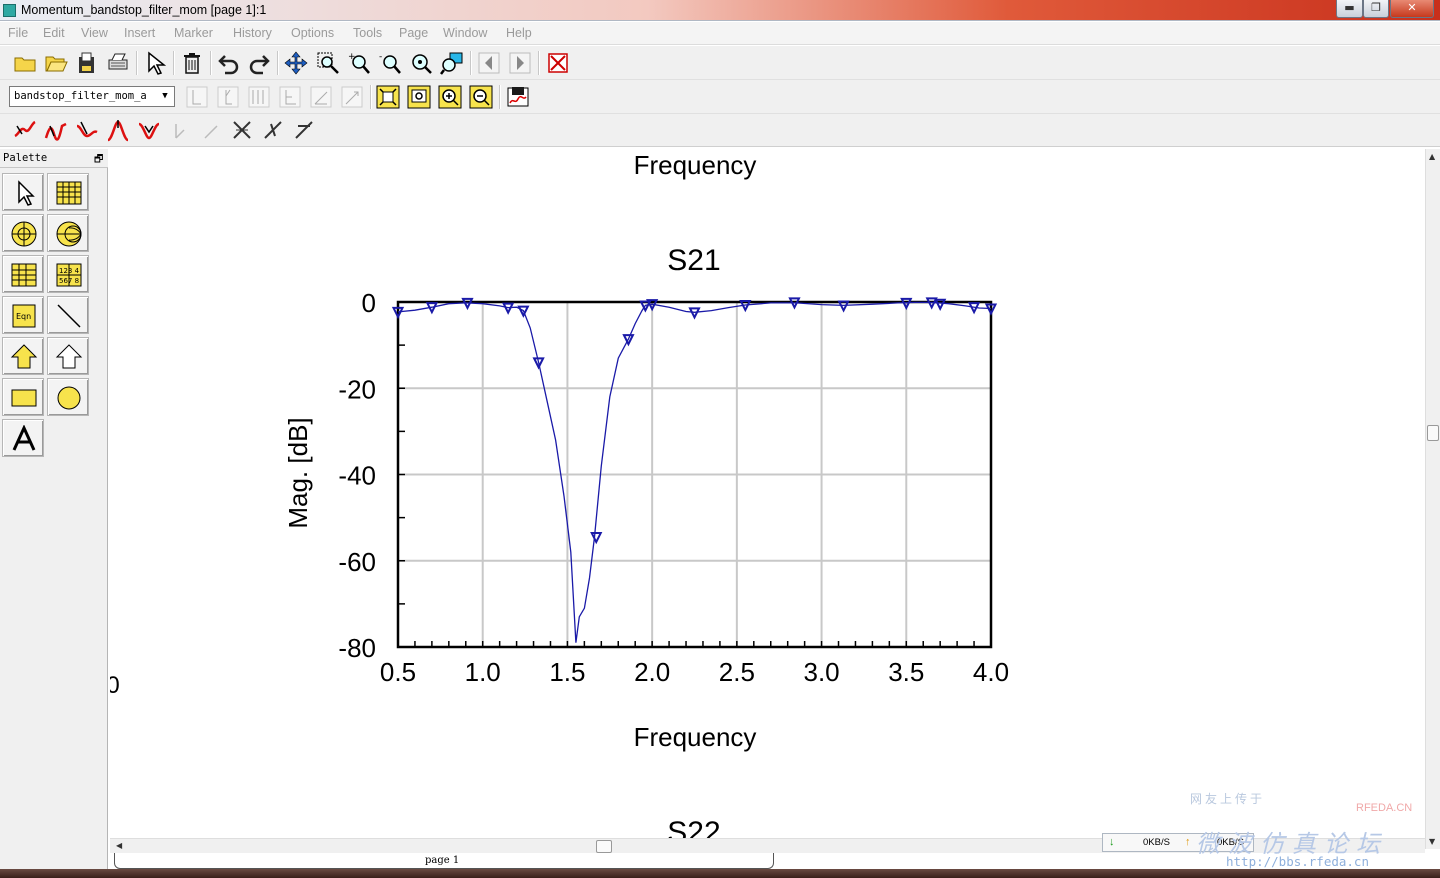  What do you see at coordinates (413, 33) in the screenshot?
I see `menu-page: Page` at bounding box center [413, 33].